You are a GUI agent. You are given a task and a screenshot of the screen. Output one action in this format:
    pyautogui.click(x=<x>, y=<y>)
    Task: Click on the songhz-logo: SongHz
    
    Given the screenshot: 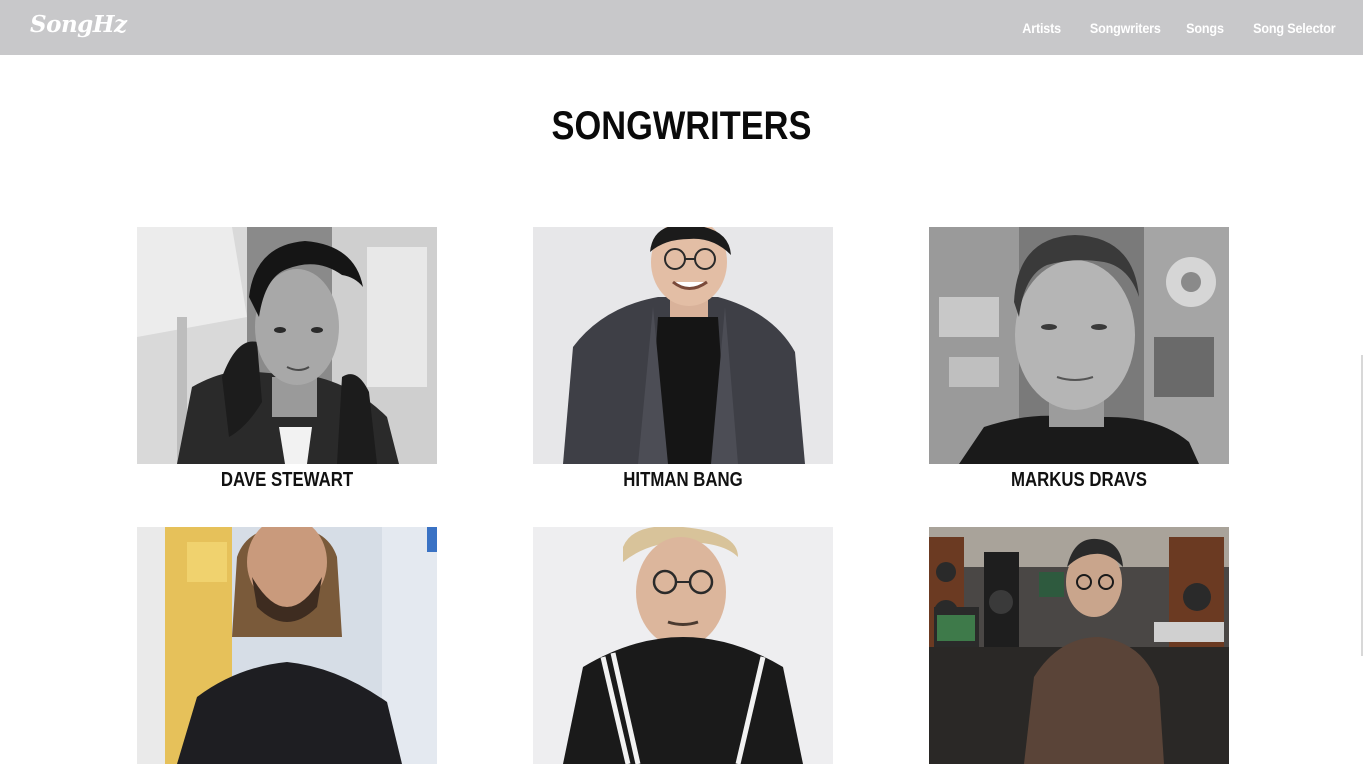 What is the action you would take?
    pyautogui.click(x=78, y=24)
    